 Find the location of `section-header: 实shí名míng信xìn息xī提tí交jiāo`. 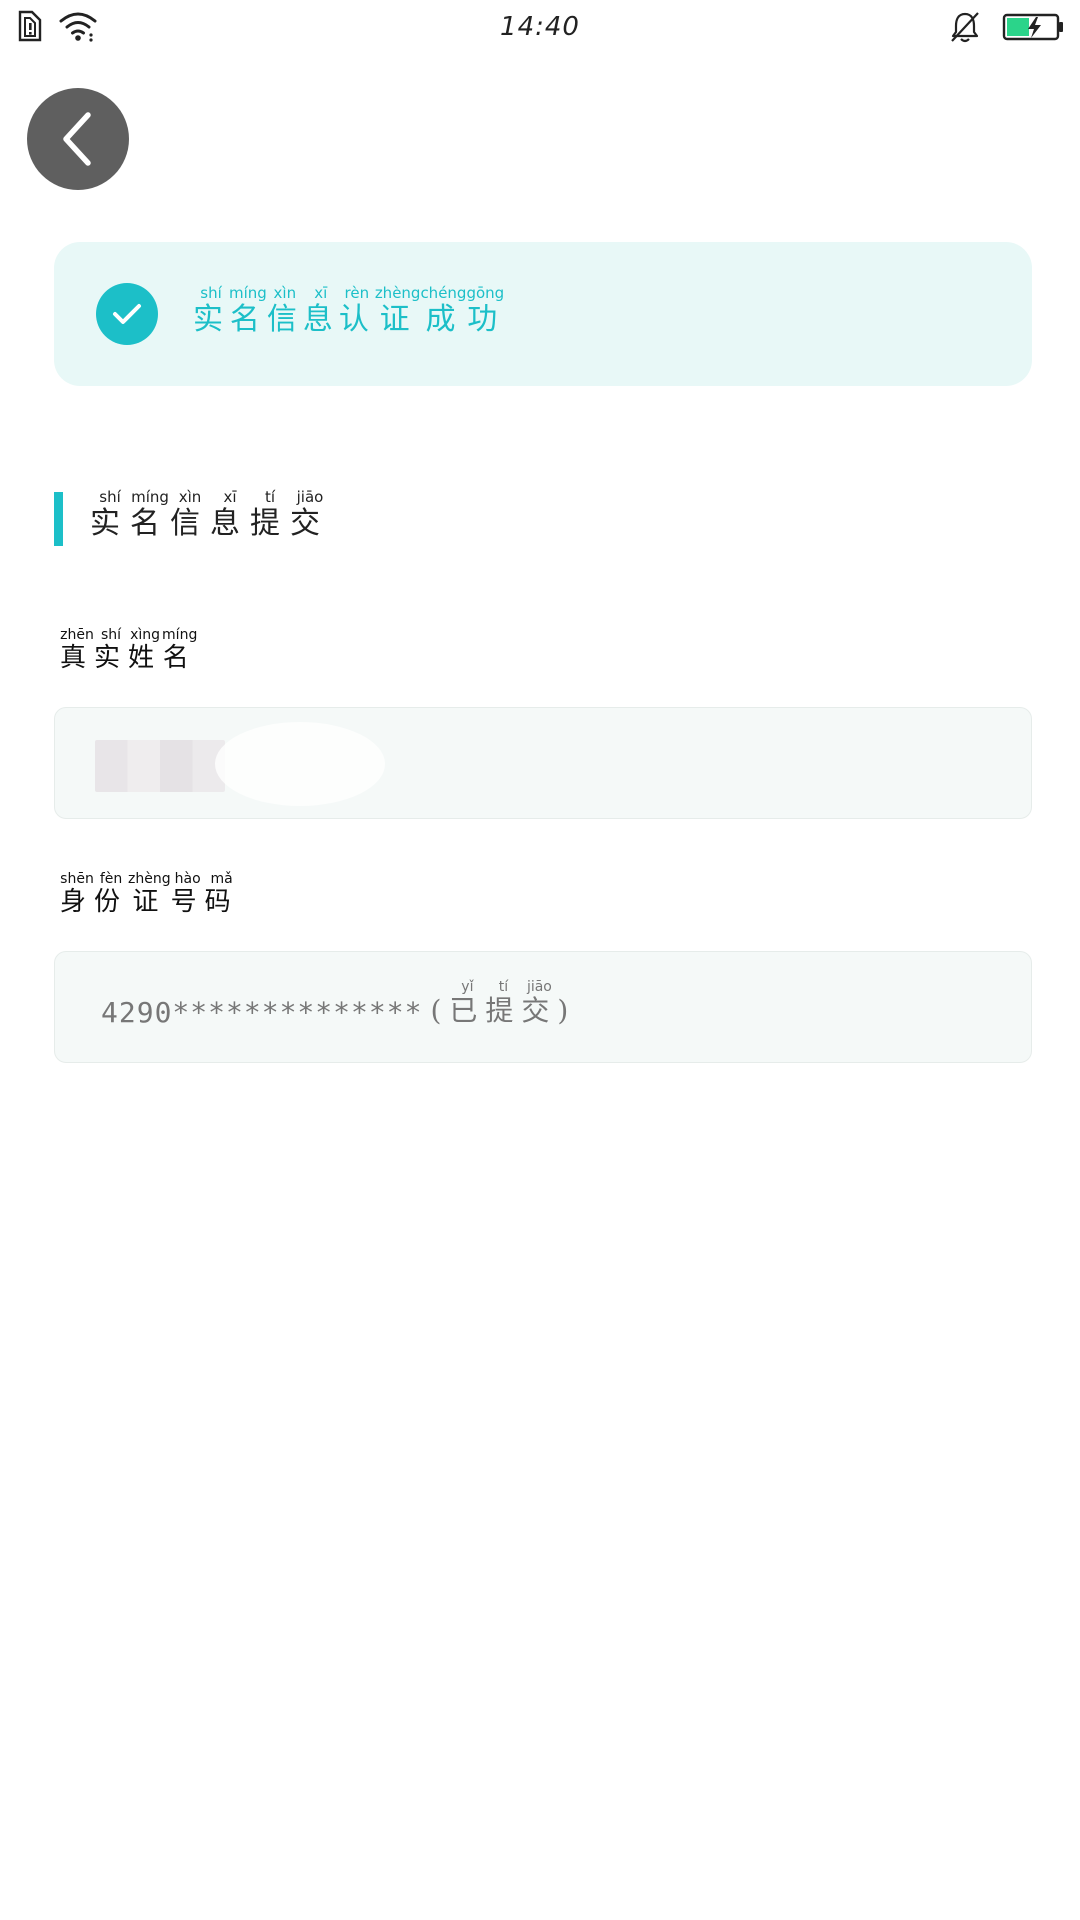

section-header: 实shí名míng信xìn息xī提tí交jiāo is located at coordinates (354, 517).